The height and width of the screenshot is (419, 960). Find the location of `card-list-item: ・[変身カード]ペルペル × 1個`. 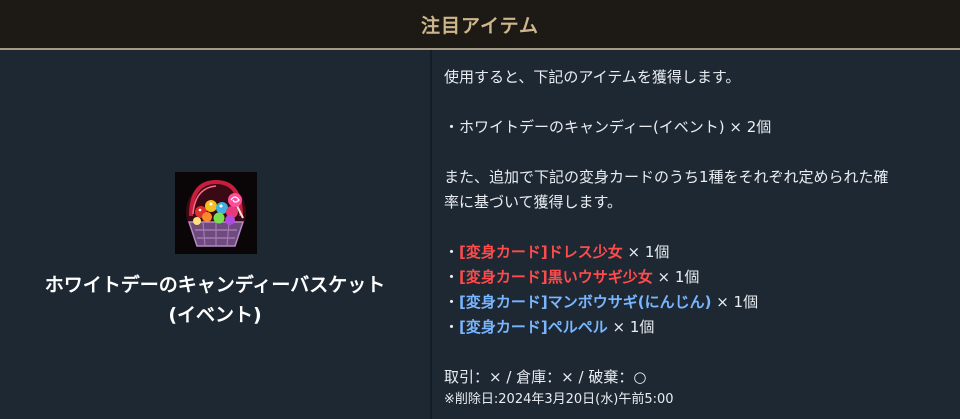

card-list-item: ・[変身カード]ペルペル × 1個 is located at coordinates (702, 327).